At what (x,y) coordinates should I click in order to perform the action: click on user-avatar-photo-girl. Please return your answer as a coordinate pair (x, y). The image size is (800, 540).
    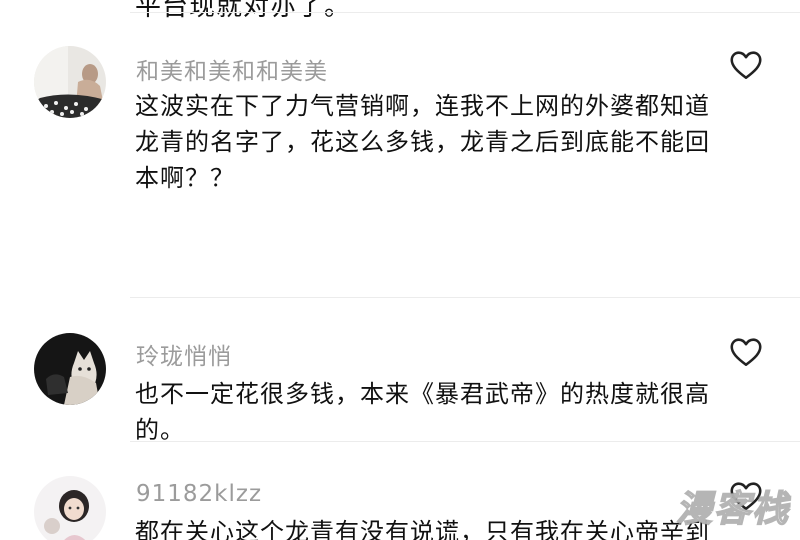
    Looking at the image, I should click on (70, 508).